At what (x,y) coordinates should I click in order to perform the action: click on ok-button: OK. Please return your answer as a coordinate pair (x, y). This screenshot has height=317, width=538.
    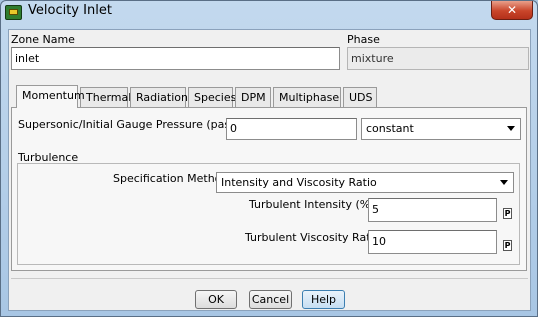
    Looking at the image, I should click on (216, 299).